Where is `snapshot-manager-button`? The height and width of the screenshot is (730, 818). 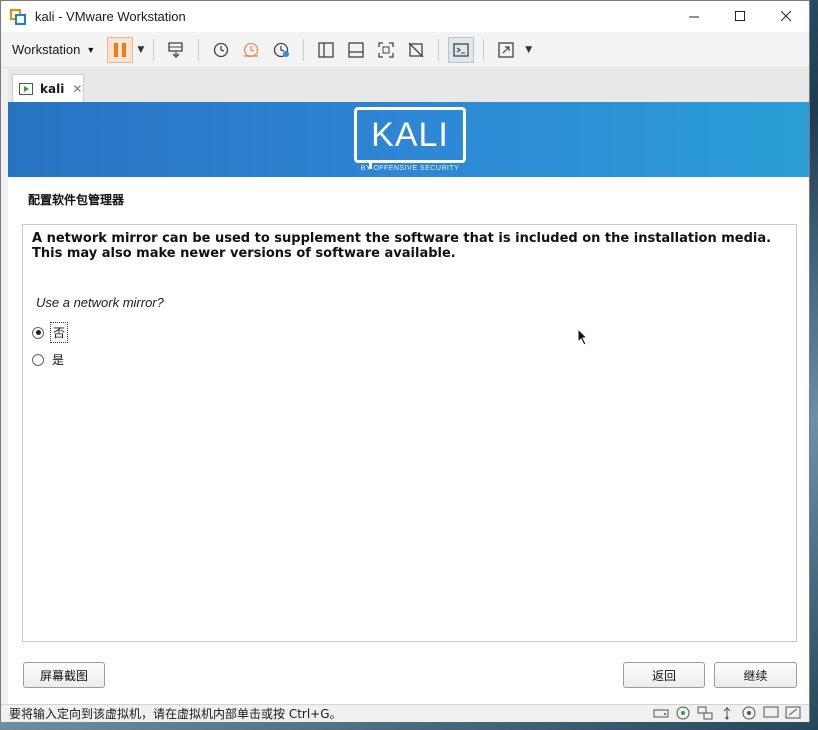
snapshot-manager-button is located at coordinates (281, 50).